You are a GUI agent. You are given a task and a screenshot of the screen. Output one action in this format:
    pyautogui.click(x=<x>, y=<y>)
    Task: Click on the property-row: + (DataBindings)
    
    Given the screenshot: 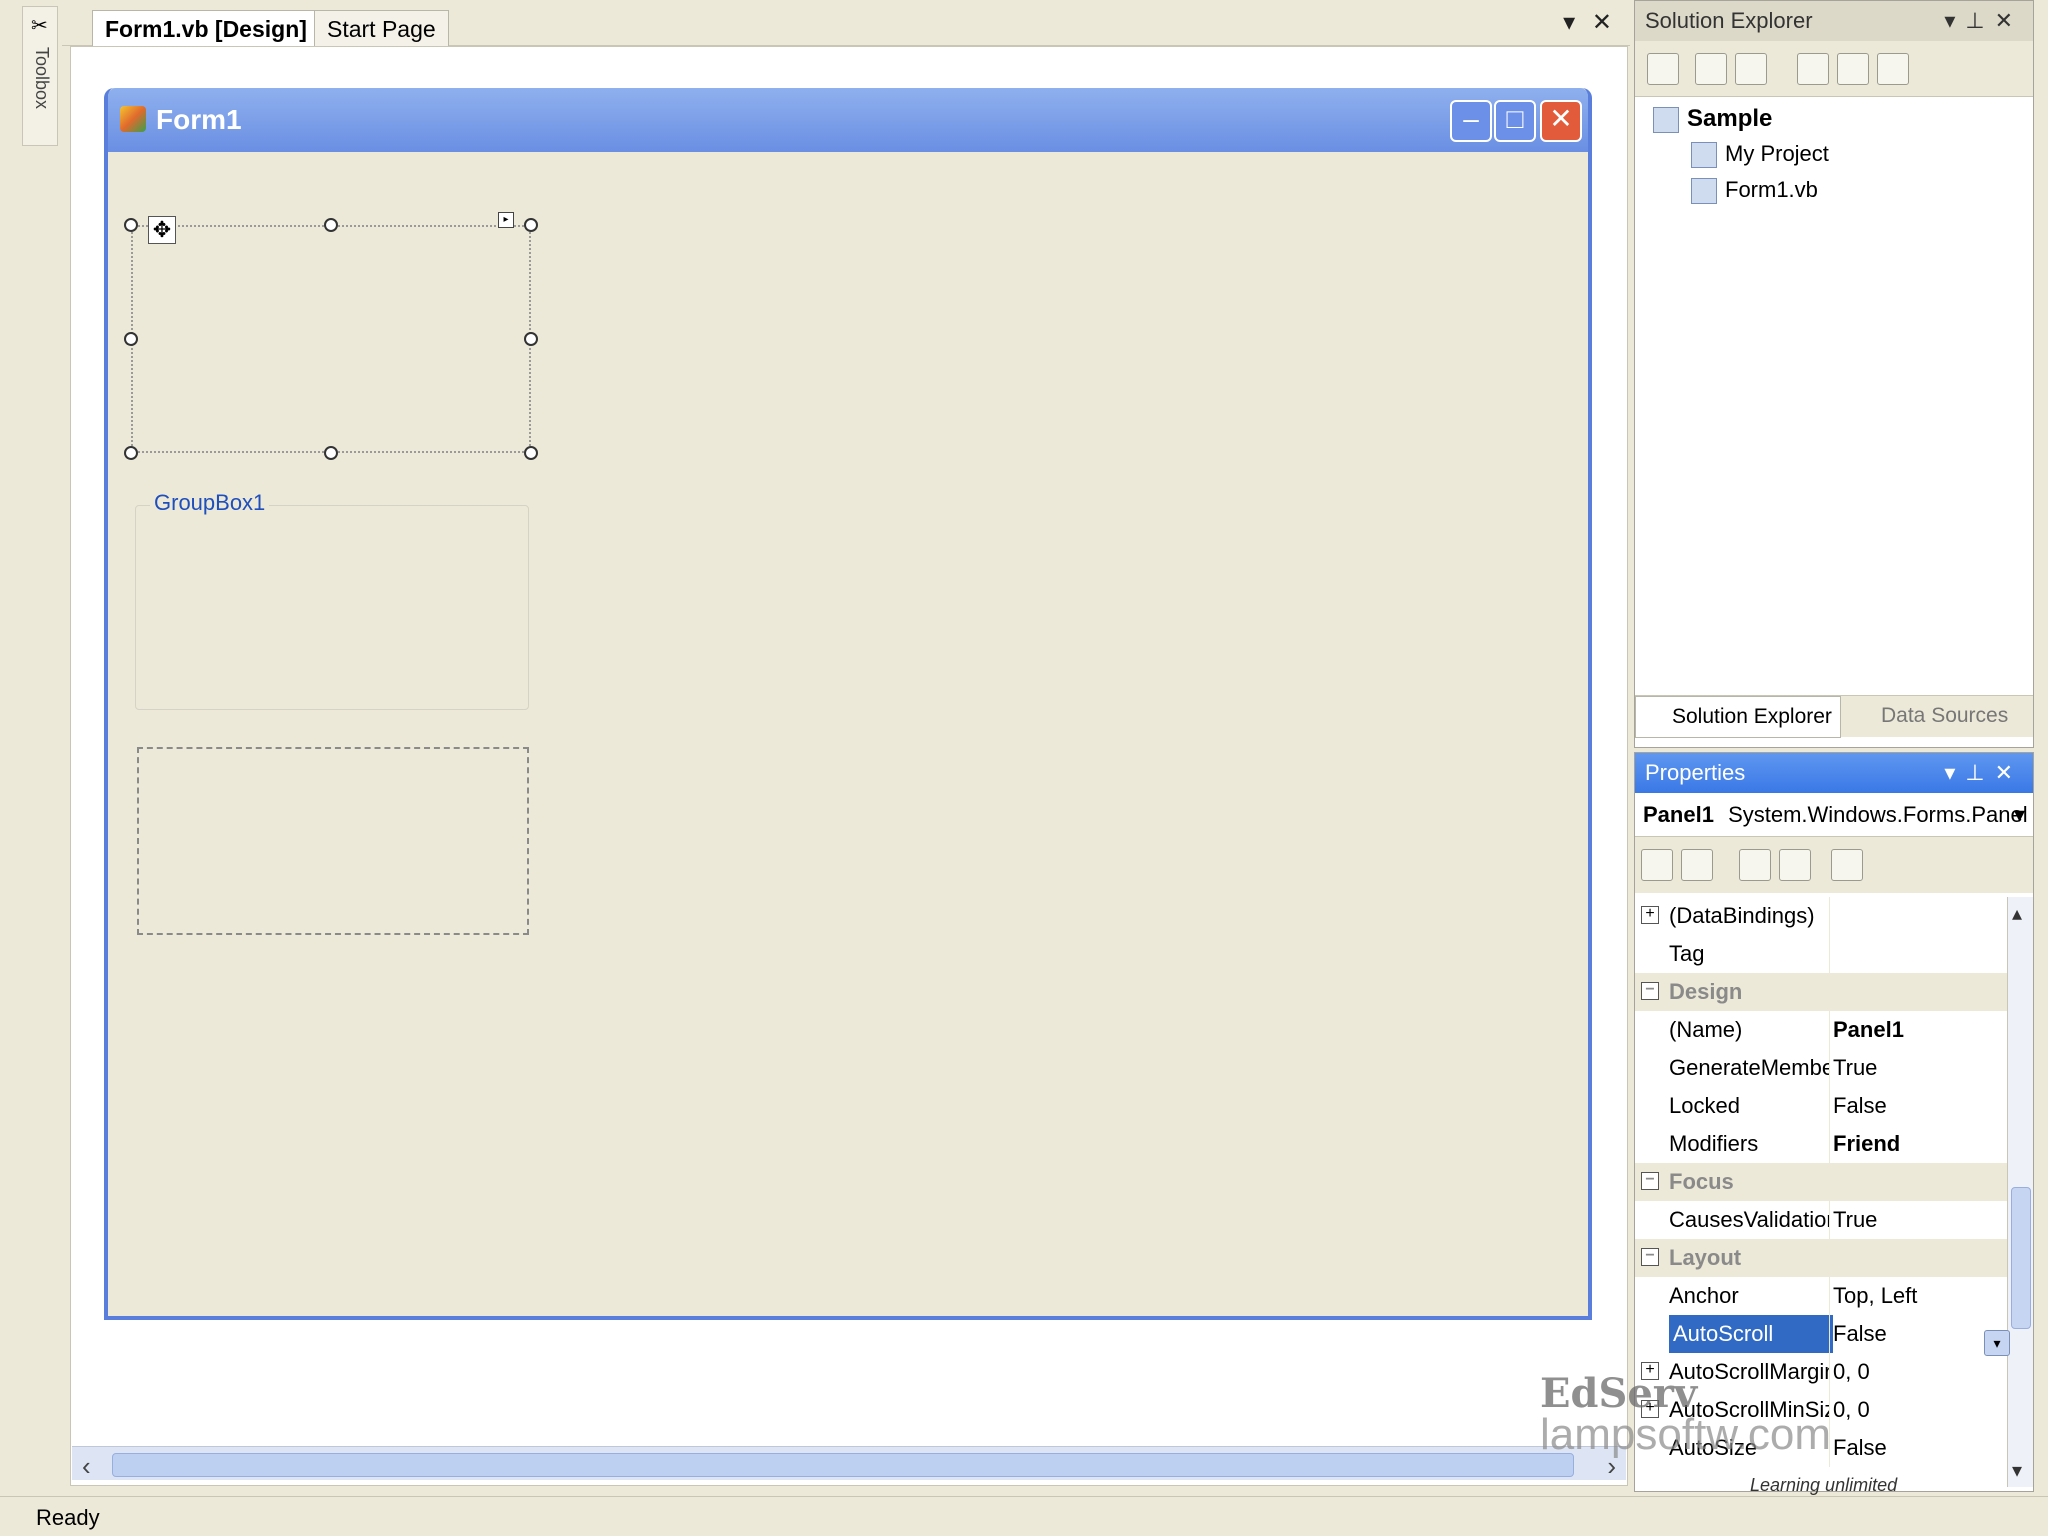 What is the action you would take?
    pyautogui.click(x=1821, y=916)
    